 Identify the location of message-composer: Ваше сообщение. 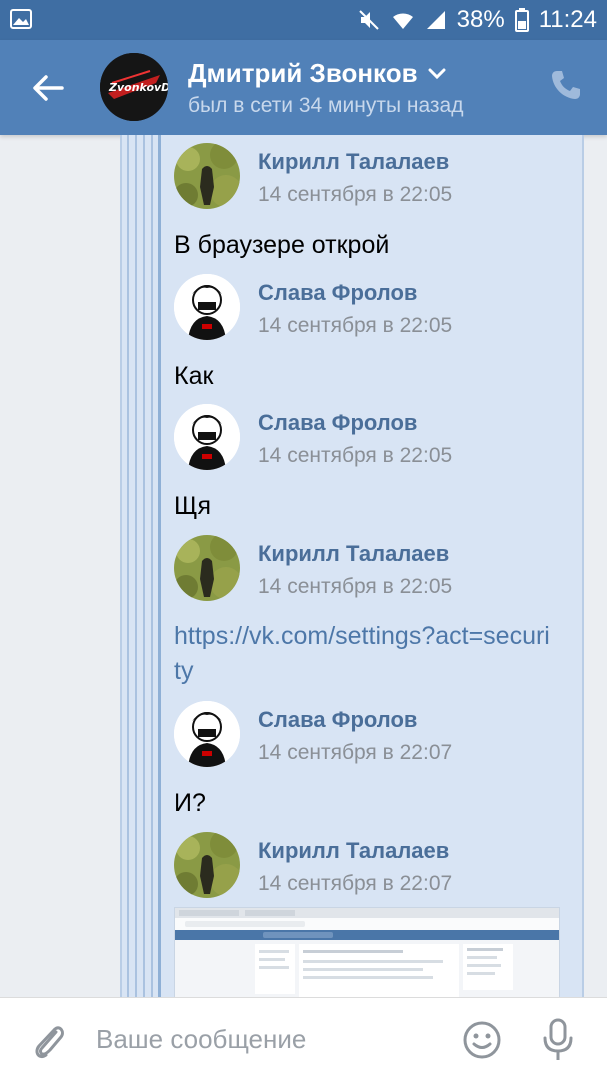
(303, 1039).